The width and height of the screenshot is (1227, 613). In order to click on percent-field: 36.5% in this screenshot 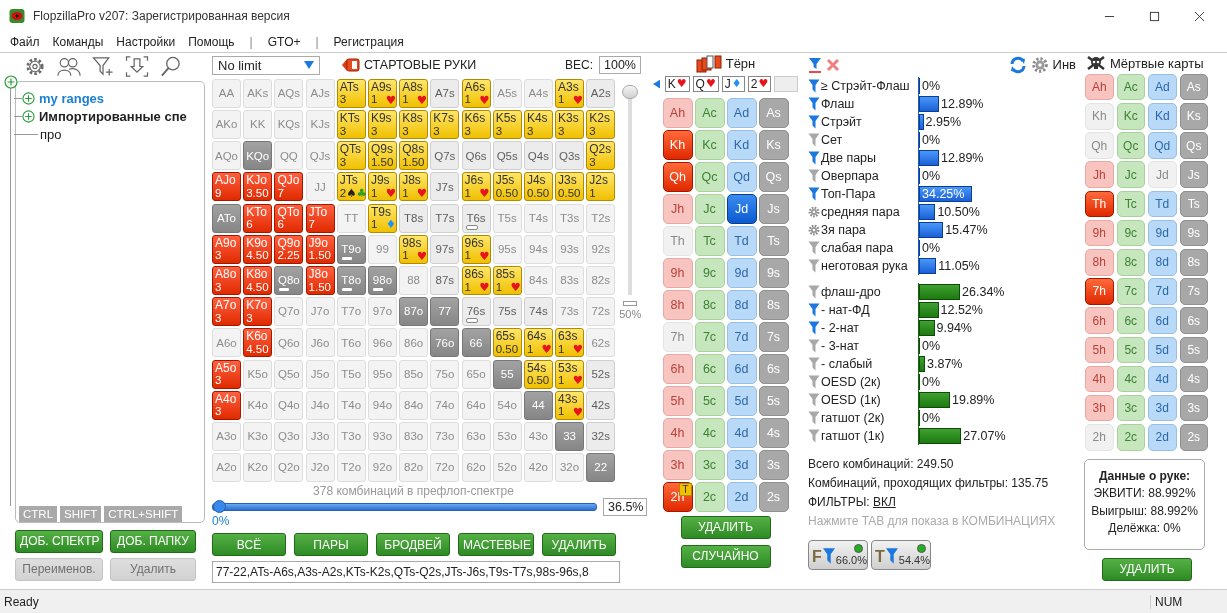, I will do `click(625, 507)`.